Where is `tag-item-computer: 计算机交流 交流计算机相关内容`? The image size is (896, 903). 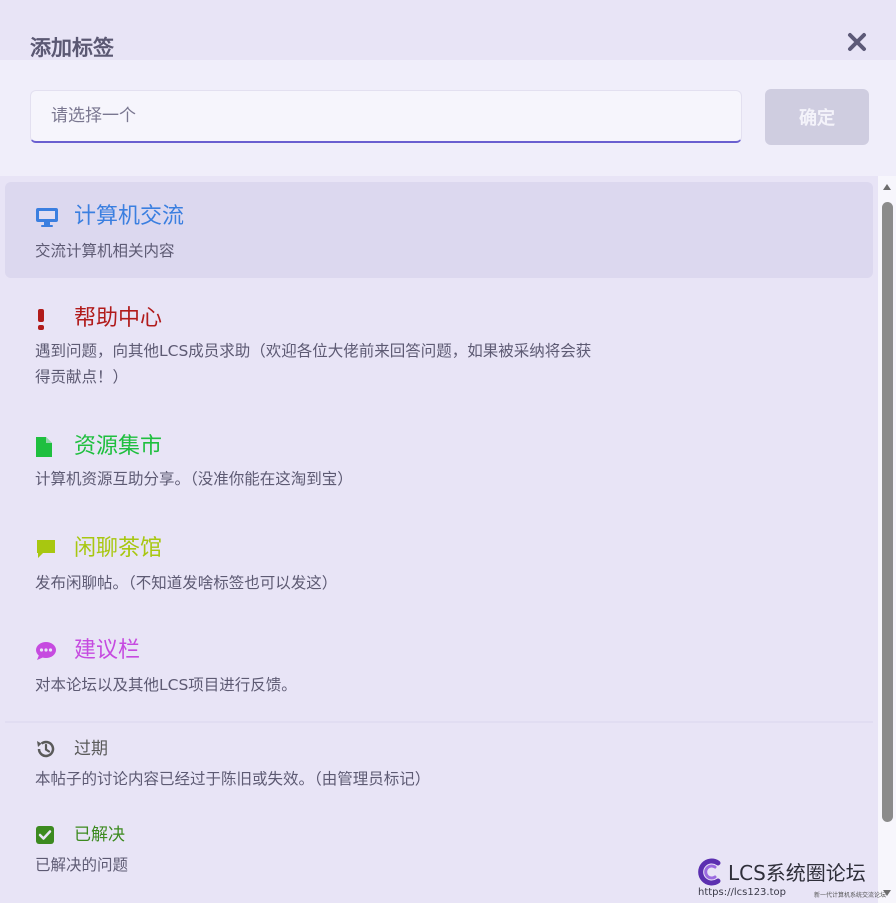 tag-item-computer: 计算机交流 交流计算机相关内容 is located at coordinates (439, 230).